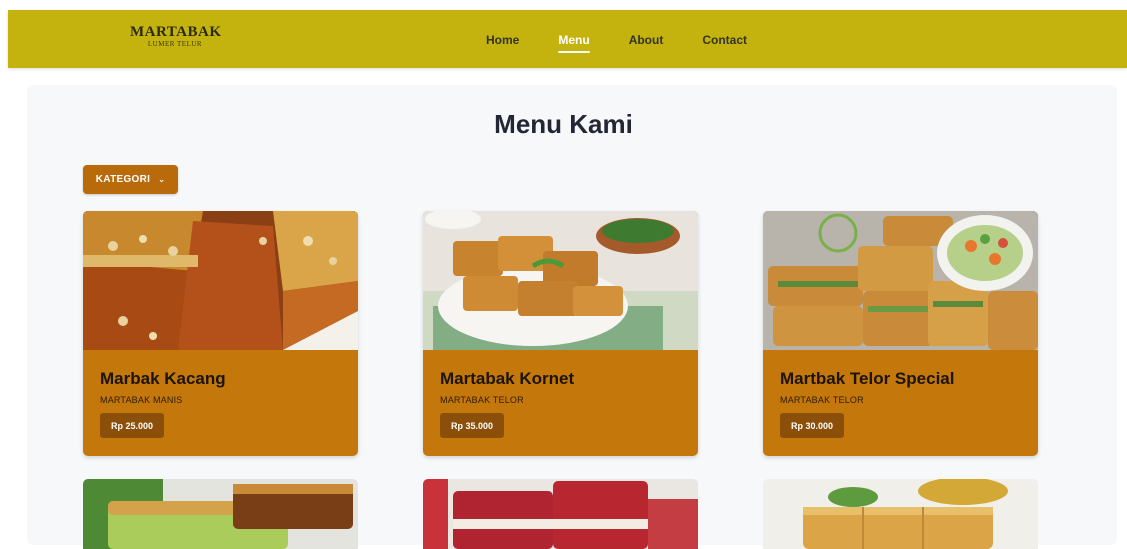  What do you see at coordinates (472, 425) in the screenshot?
I see `price-badge: Rp 35.000` at bounding box center [472, 425].